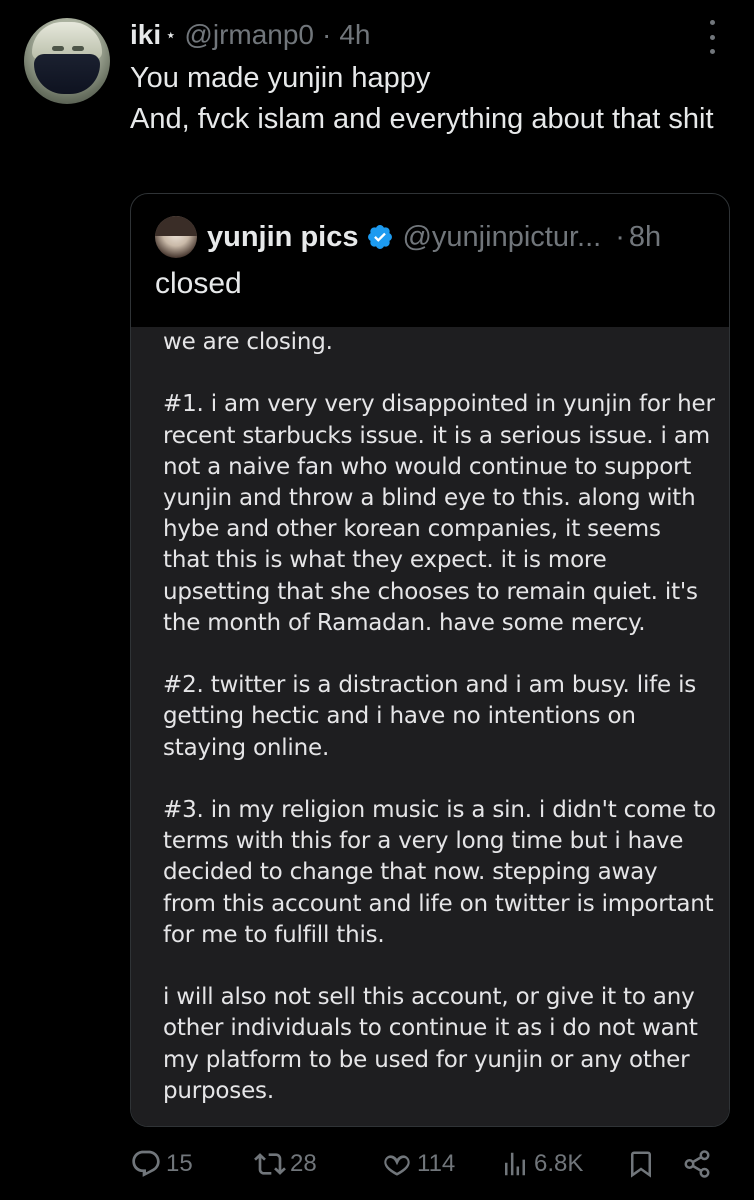 Image resolution: width=754 pixels, height=1200 pixels. I want to click on share-icon, so click(697, 1164).